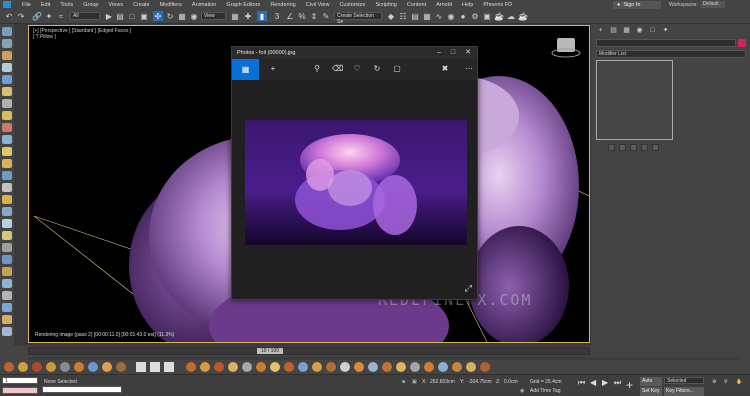  I want to click on menu-item-phoenix-fd: Phoenix FD, so click(497, 5).